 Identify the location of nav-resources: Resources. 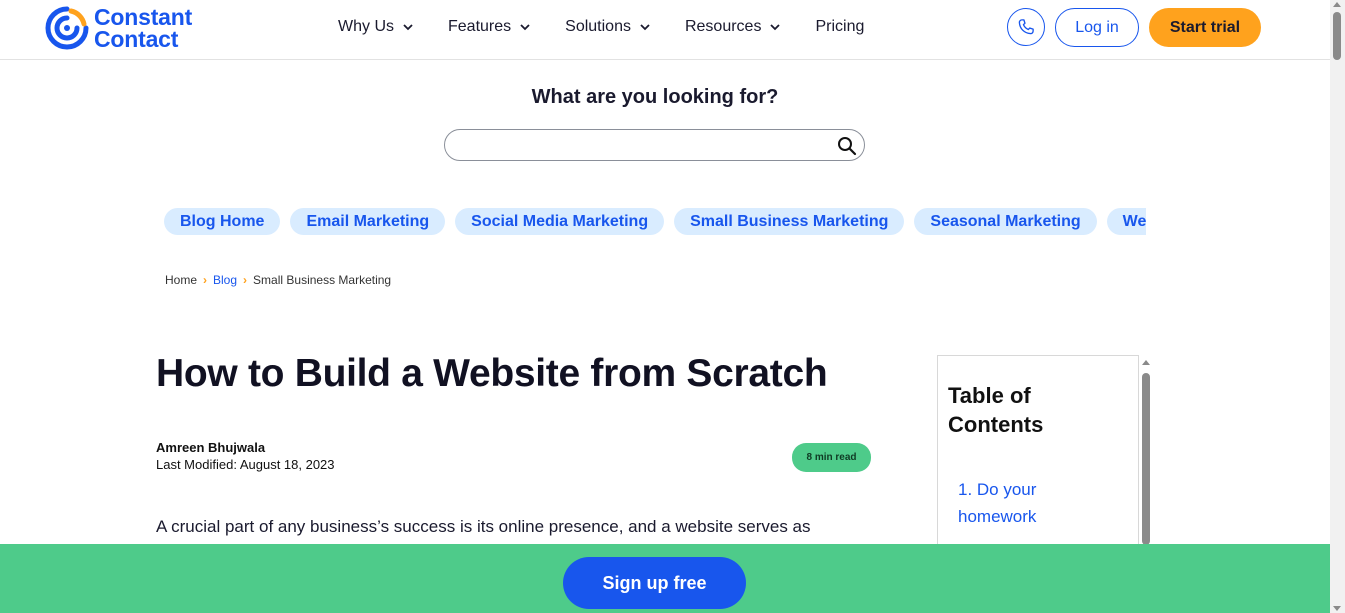
(733, 27).